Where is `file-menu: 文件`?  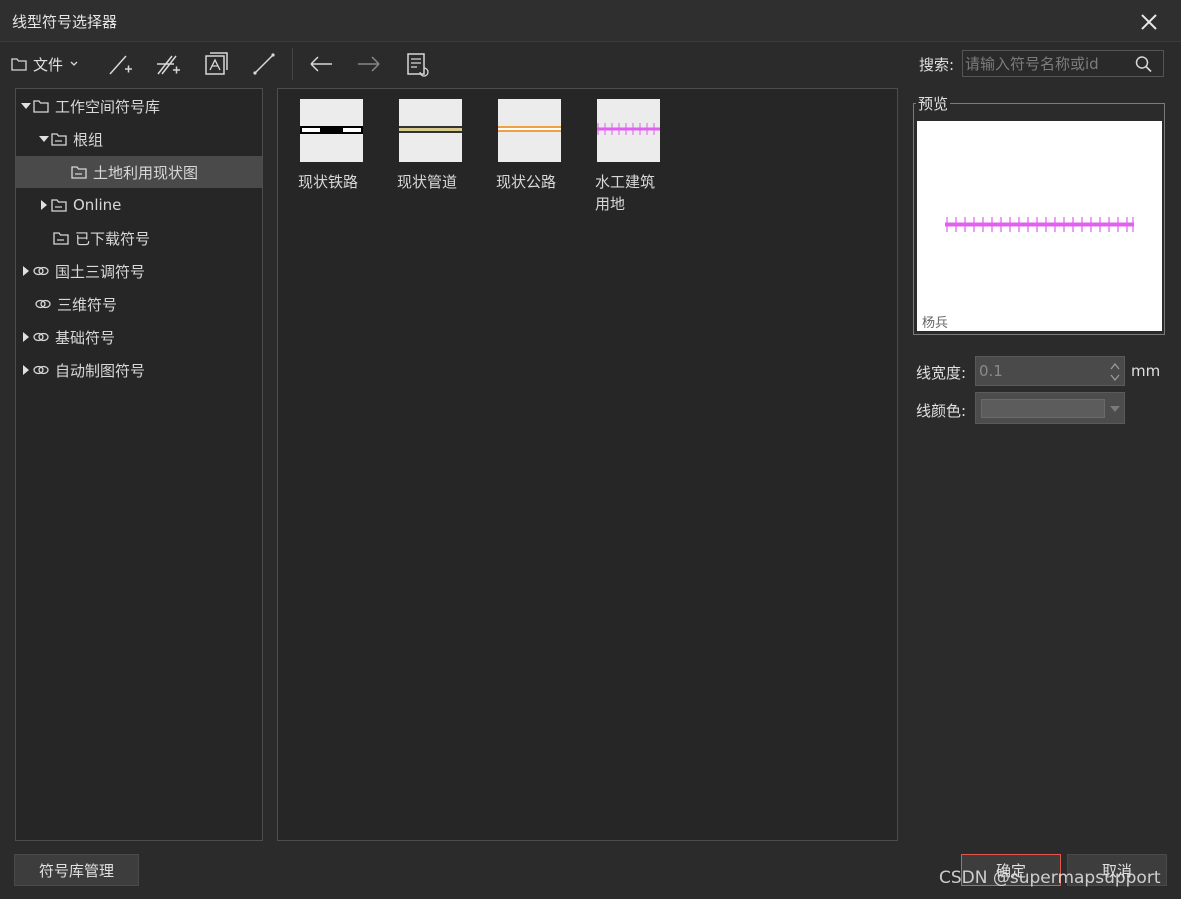 file-menu: 文件 is located at coordinates (45, 64).